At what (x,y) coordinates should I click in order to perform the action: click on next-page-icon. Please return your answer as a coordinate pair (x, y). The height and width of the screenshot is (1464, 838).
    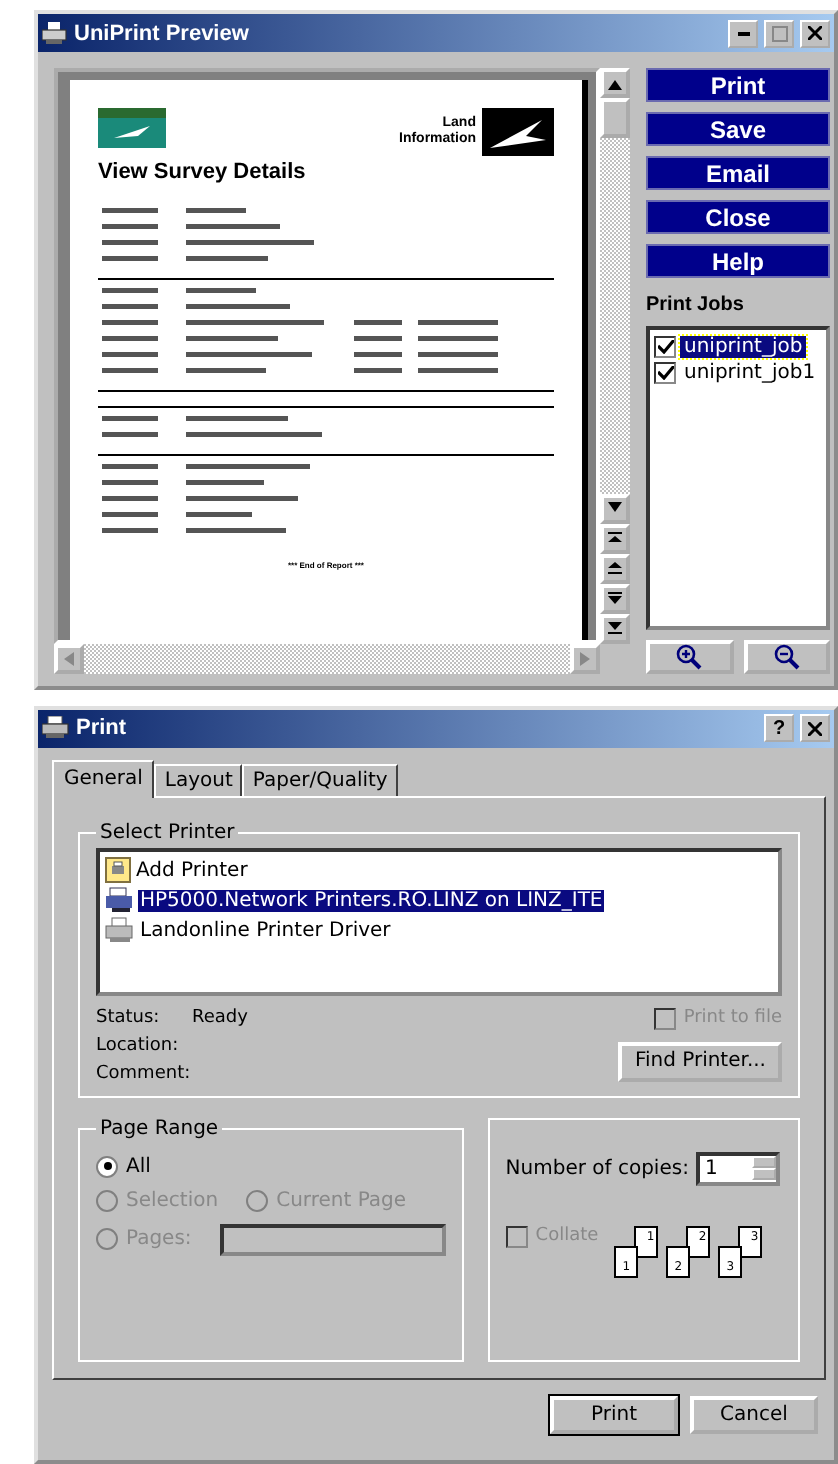
    Looking at the image, I should click on (615, 598).